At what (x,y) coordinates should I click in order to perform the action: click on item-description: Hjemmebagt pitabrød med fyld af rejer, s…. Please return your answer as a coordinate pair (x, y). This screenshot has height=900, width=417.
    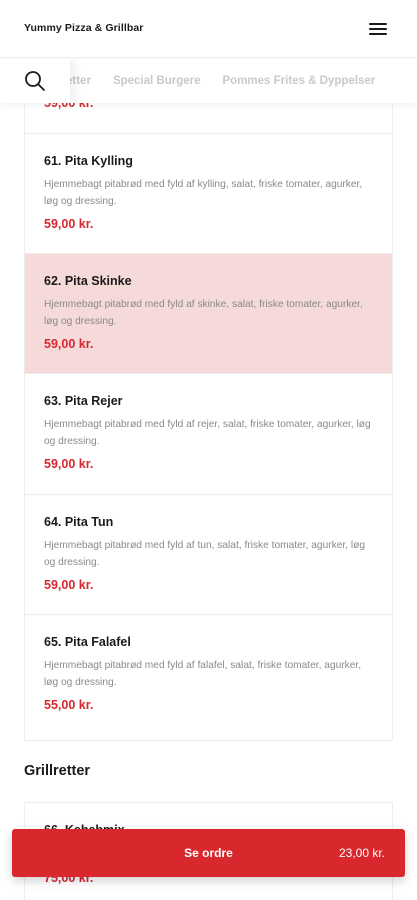
    Looking at the image, I should click on (207, 433).